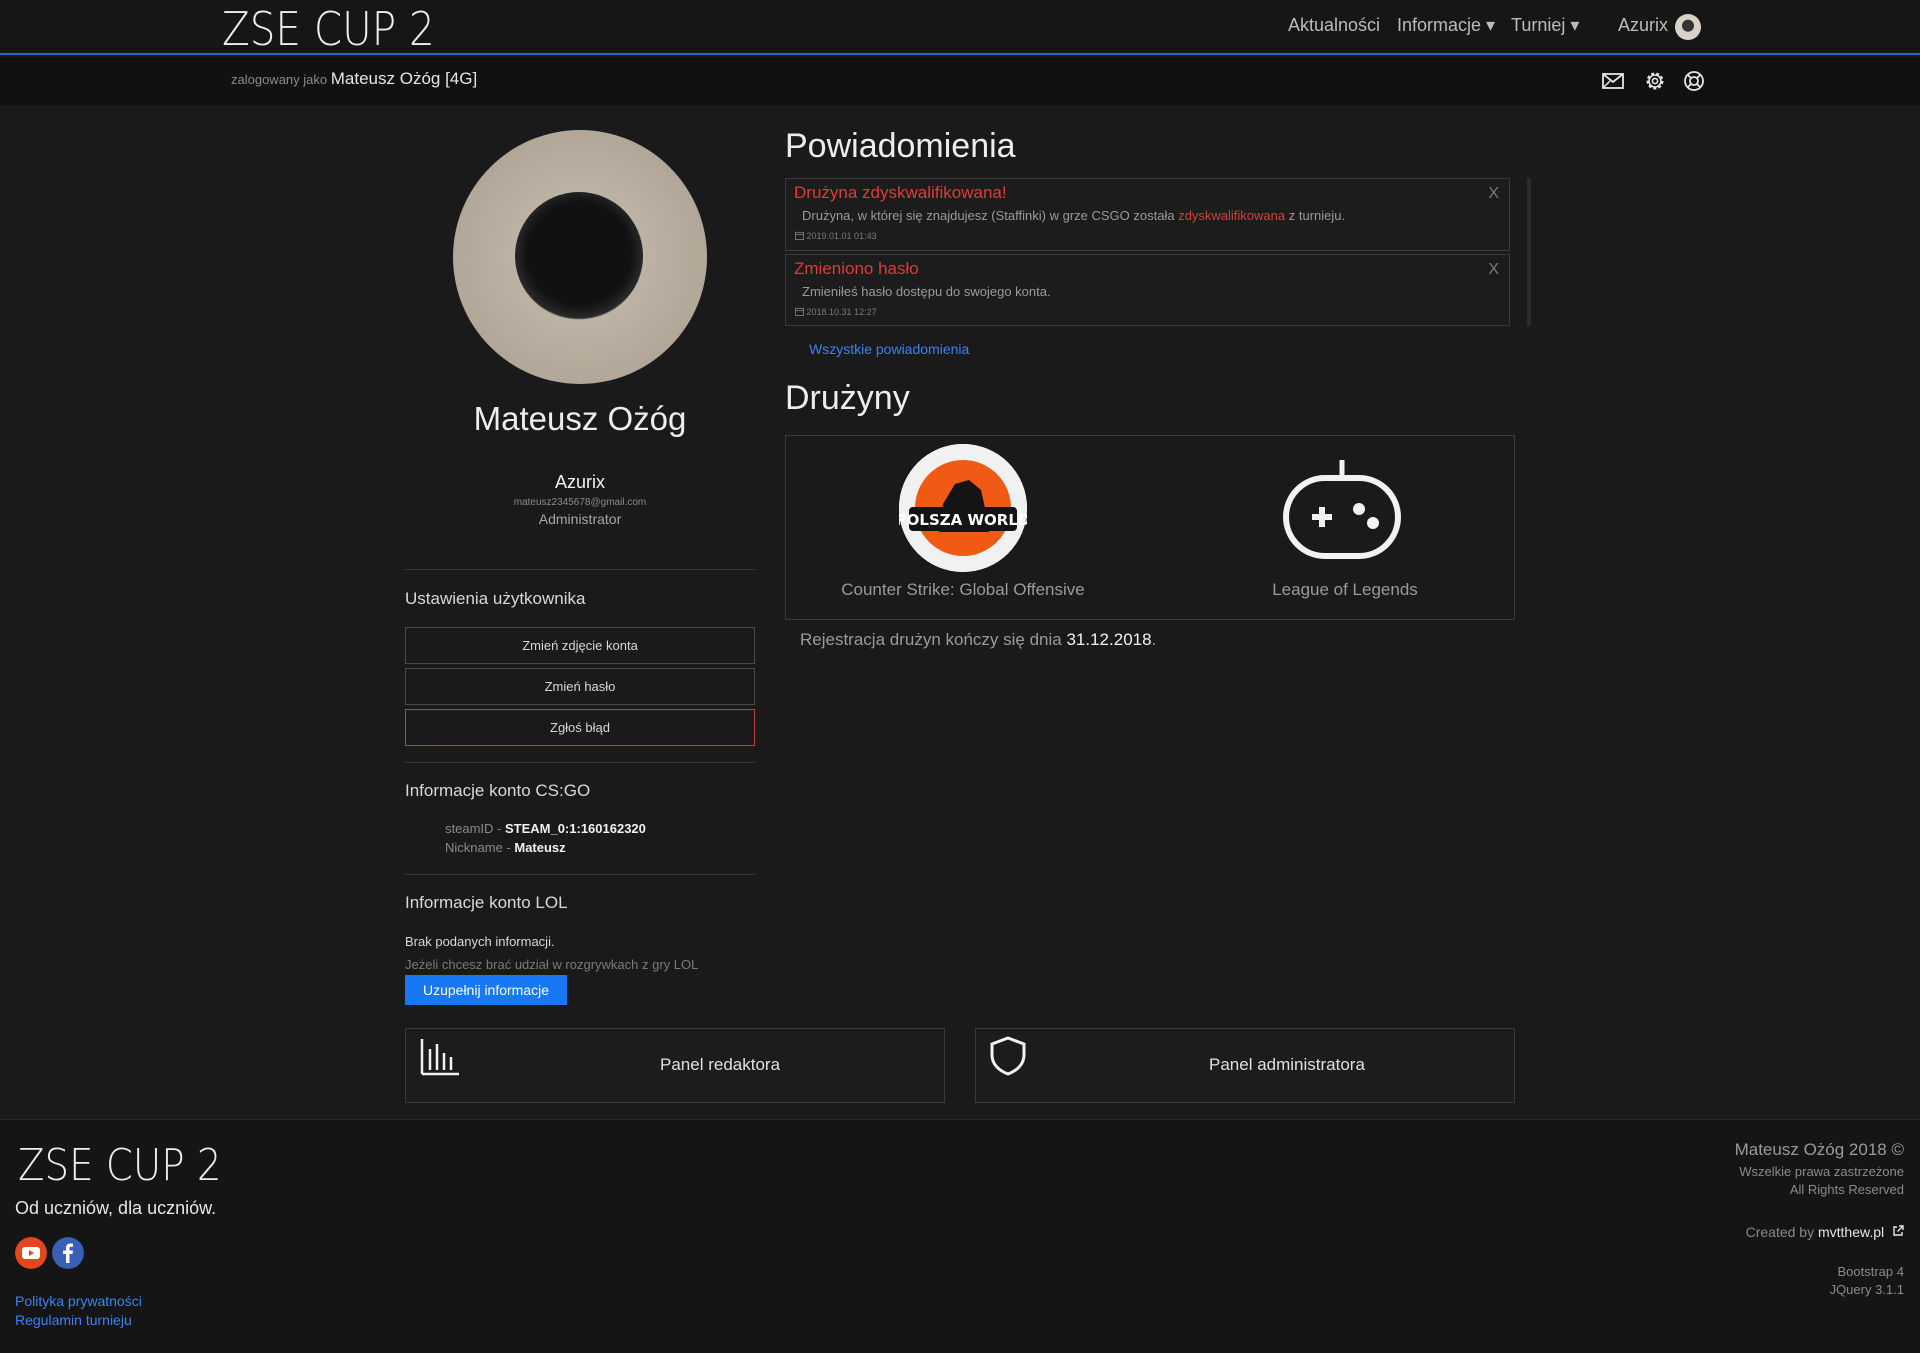 The width and height of the screenshot is (1920, 1353). What do you see at coordinates (1781, 1232) in the screenshot?
I see `created-by-label: Created by` at bounding box center [1781, 1232].